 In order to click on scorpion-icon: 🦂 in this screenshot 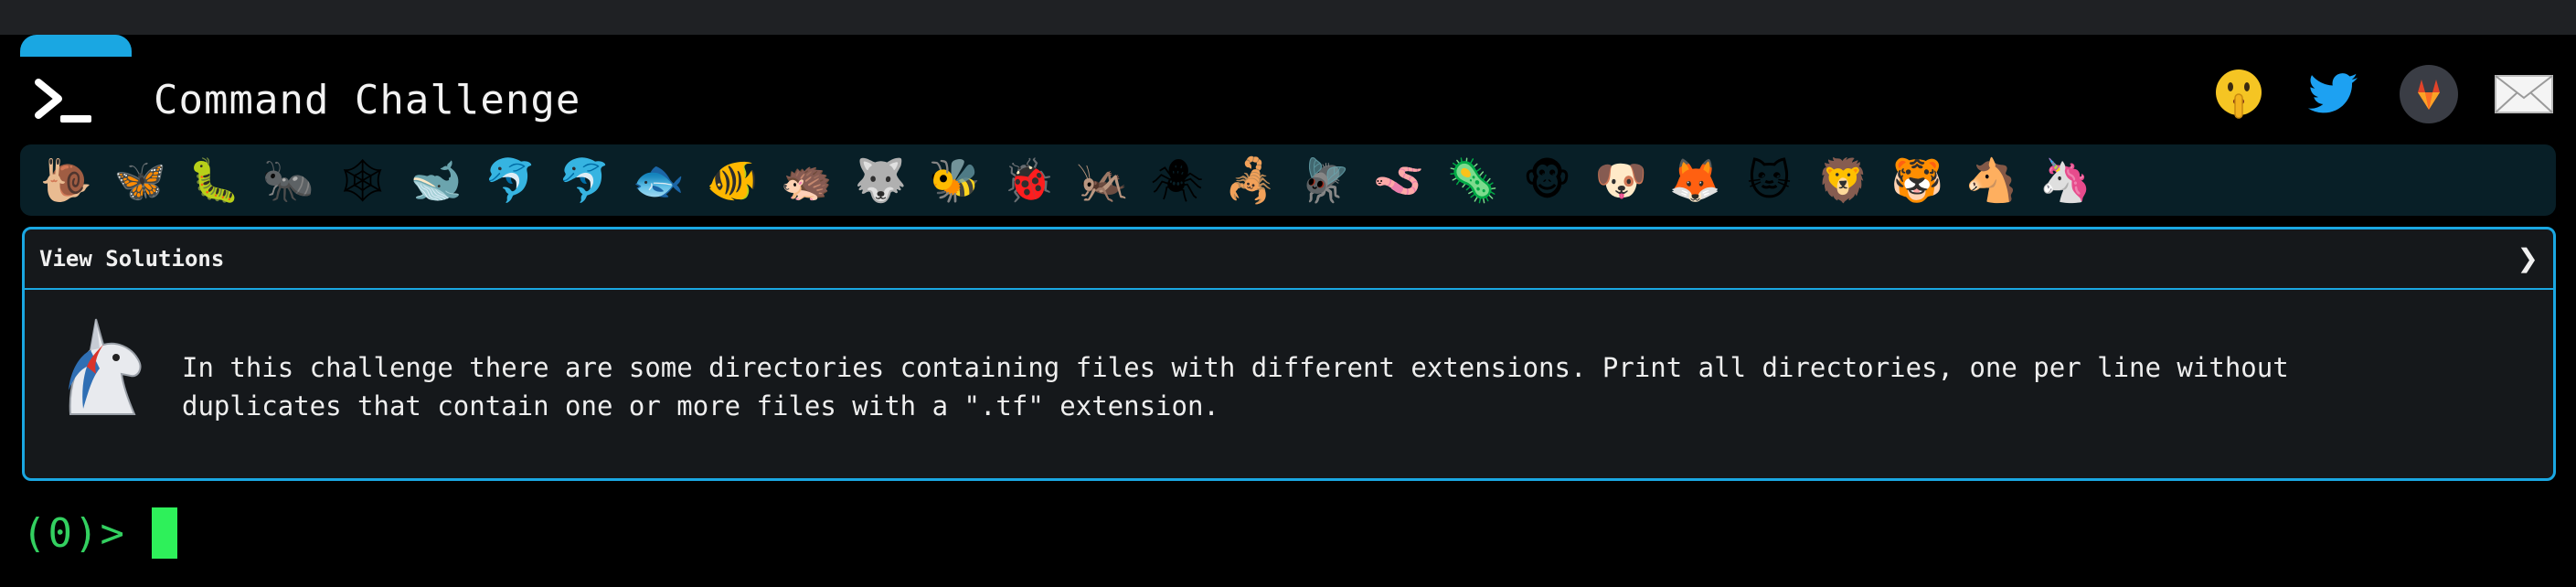, I will do `click(1251, 180)`.